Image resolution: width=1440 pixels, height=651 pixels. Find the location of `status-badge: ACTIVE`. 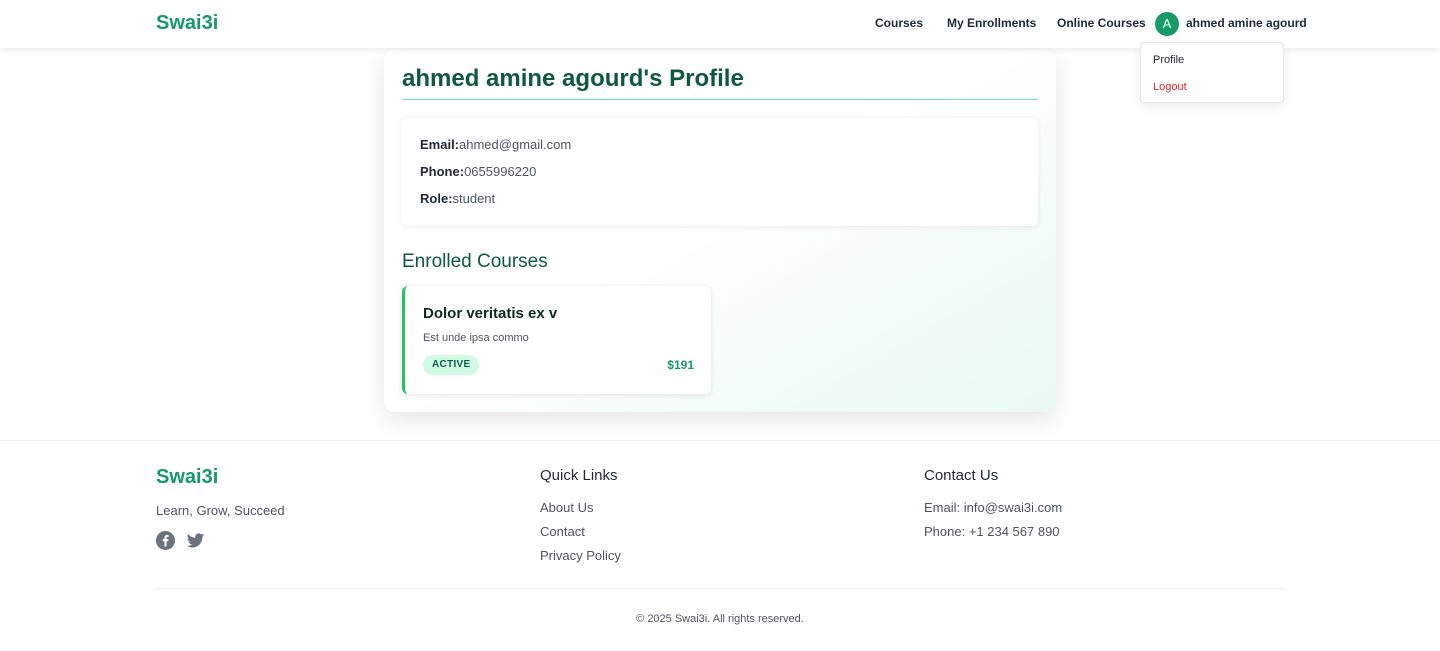

status-badge: ACTIVE is located at coordinates (451, 365).